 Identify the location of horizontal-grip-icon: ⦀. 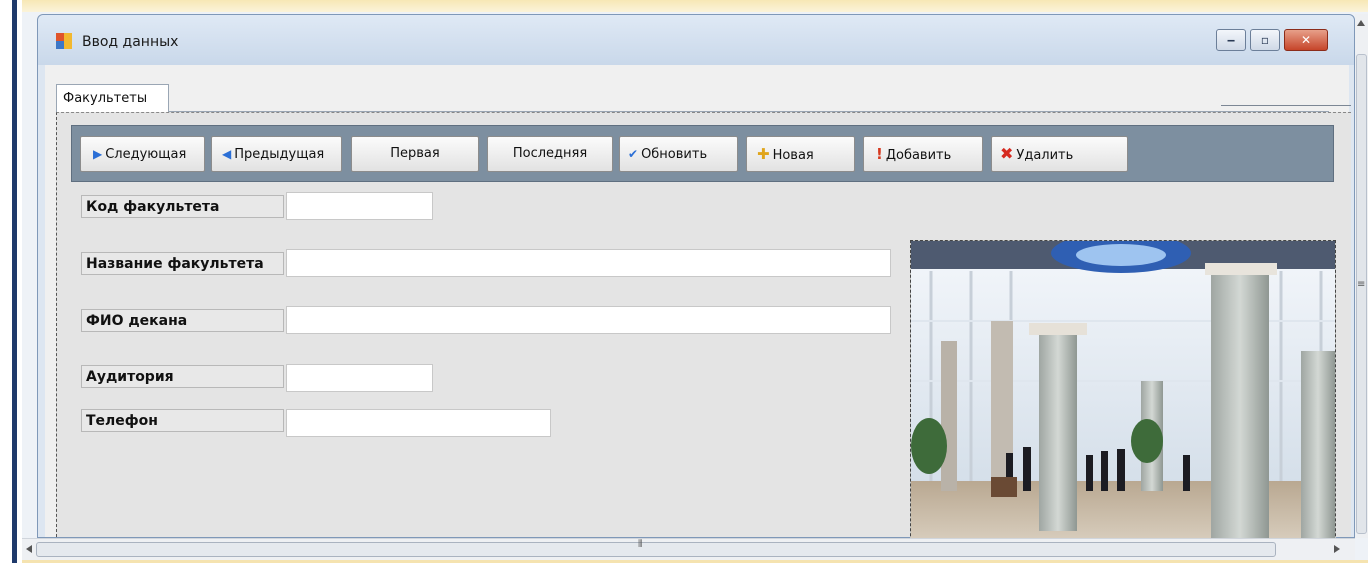
(640, 544).